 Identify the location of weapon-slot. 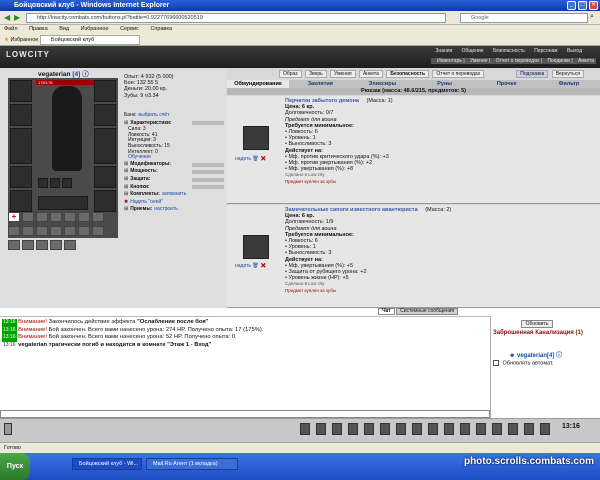
(21, 146).